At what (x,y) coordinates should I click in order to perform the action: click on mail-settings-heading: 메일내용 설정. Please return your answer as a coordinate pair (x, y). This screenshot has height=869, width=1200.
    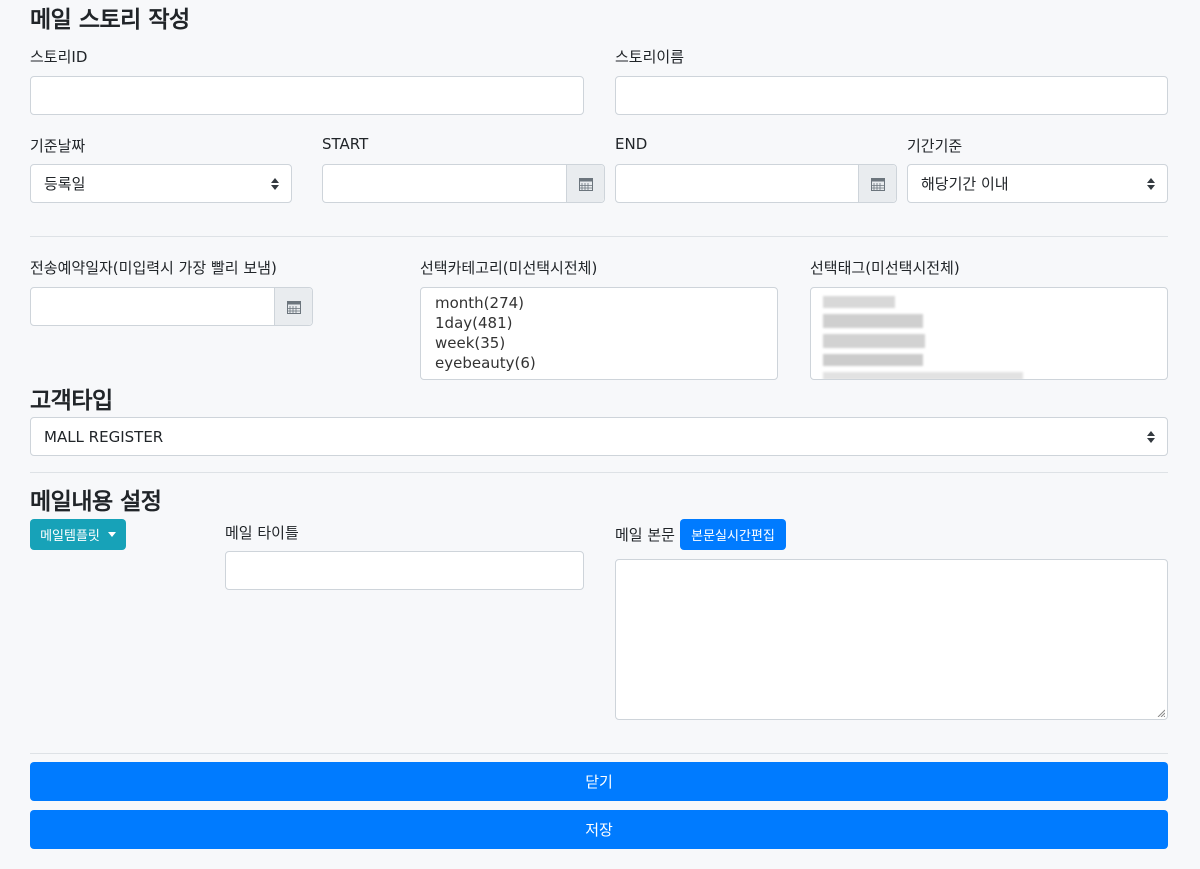
    Looking at the image, I should click on (96, 502).